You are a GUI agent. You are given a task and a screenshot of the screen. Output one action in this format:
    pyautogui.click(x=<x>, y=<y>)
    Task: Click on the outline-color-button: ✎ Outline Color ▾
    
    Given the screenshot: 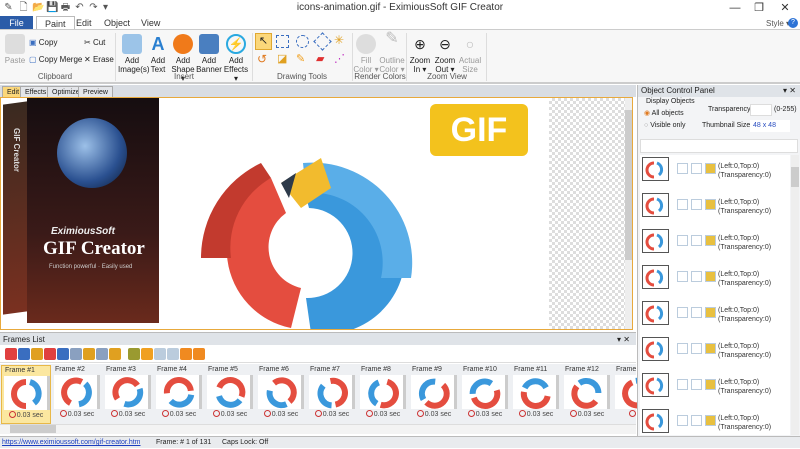 What is the action you would take?
    pyautogui.click(x=392, y=53)
    